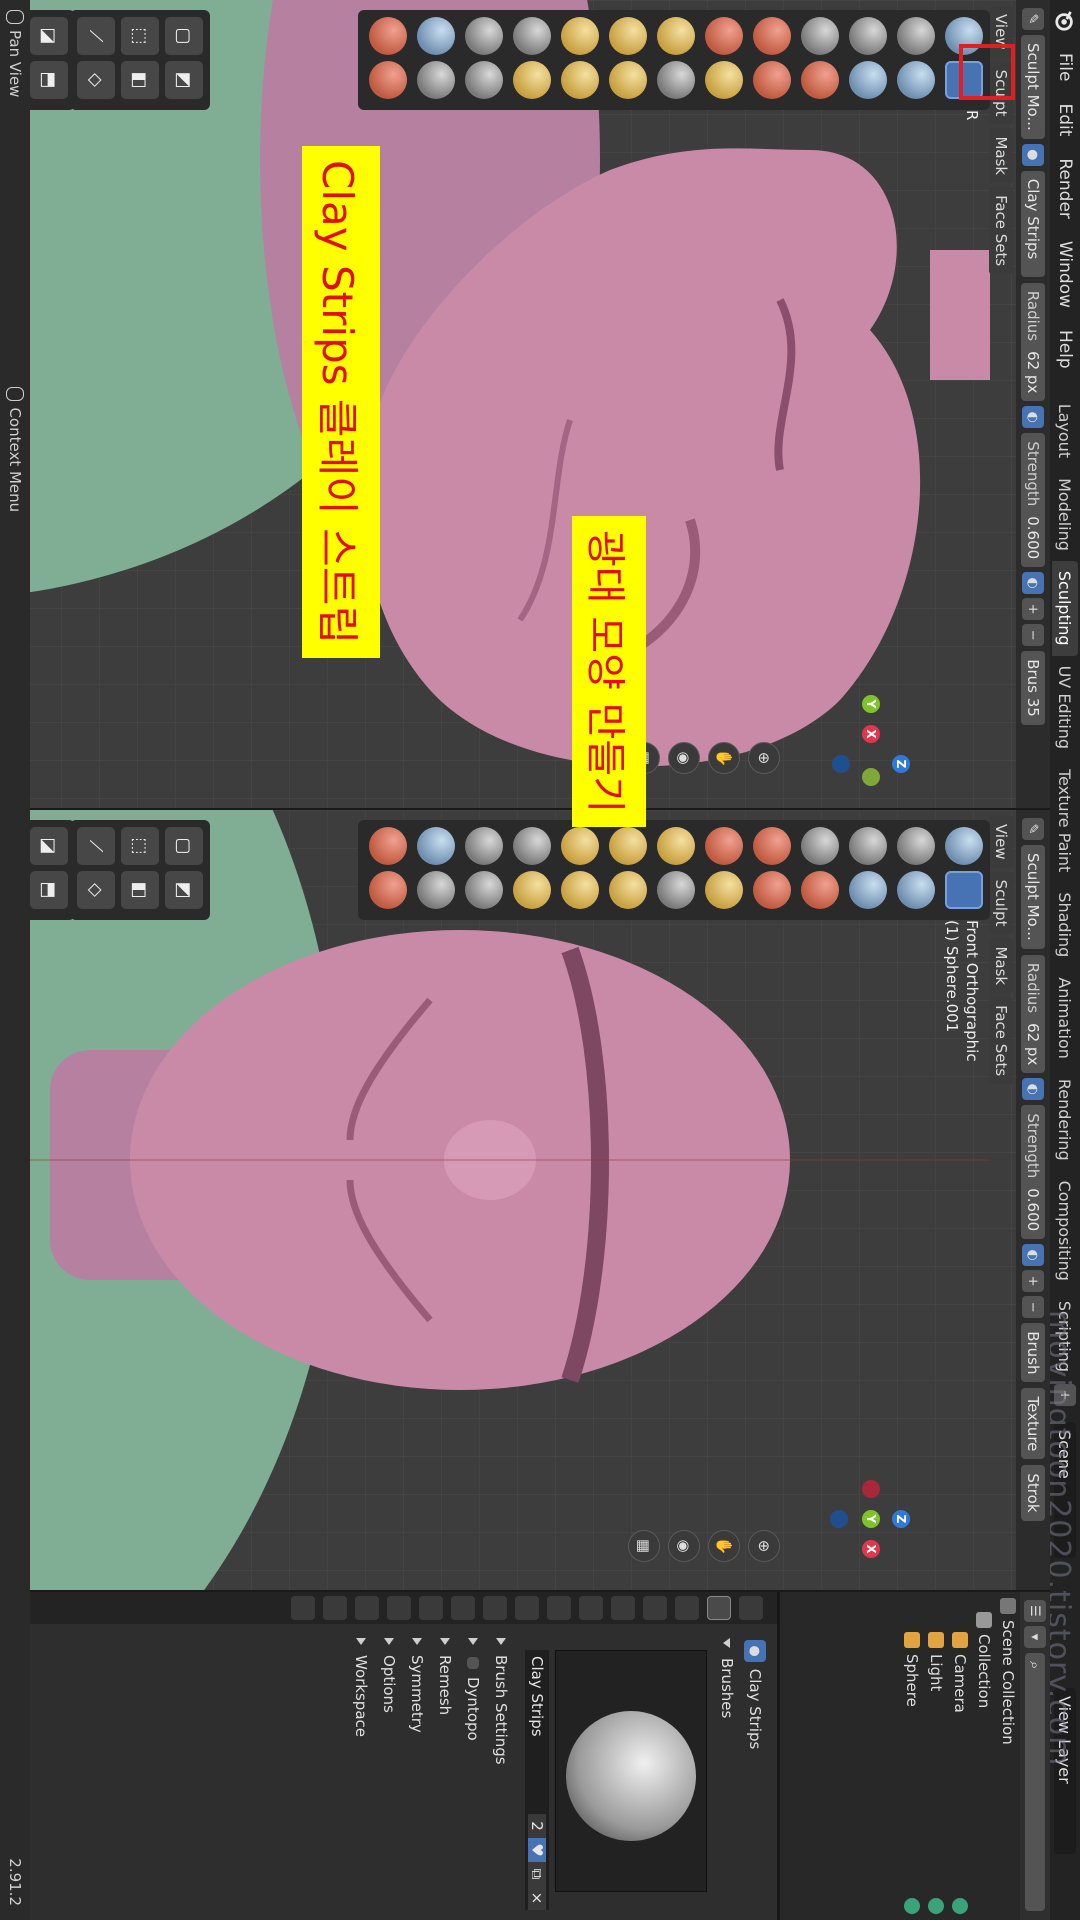 This screenshot has width=1080, height=1920. I want to click on scrape-brush-icon, so click(676, 36).